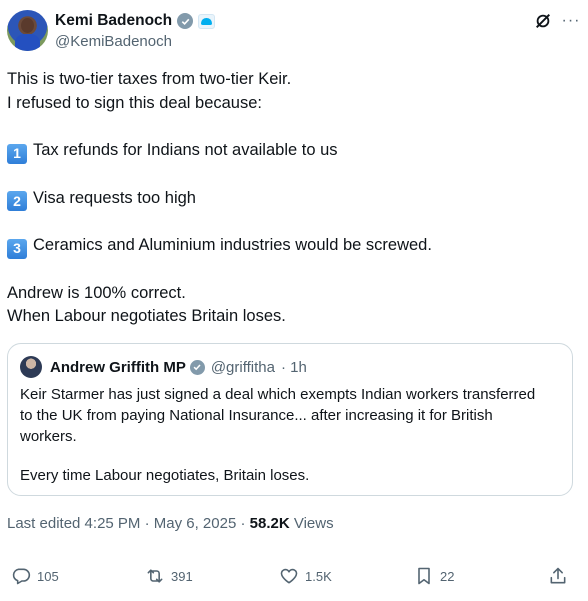 The height and width of the screenshot is (601, 588). What do you see at coordinates (424, 576) in the screenshot?
I see `bookmark-icon` at bounding box center [424, 576].